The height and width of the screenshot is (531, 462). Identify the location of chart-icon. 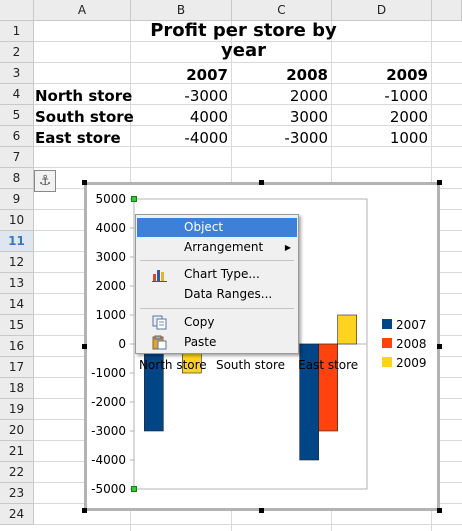
(160, 274).